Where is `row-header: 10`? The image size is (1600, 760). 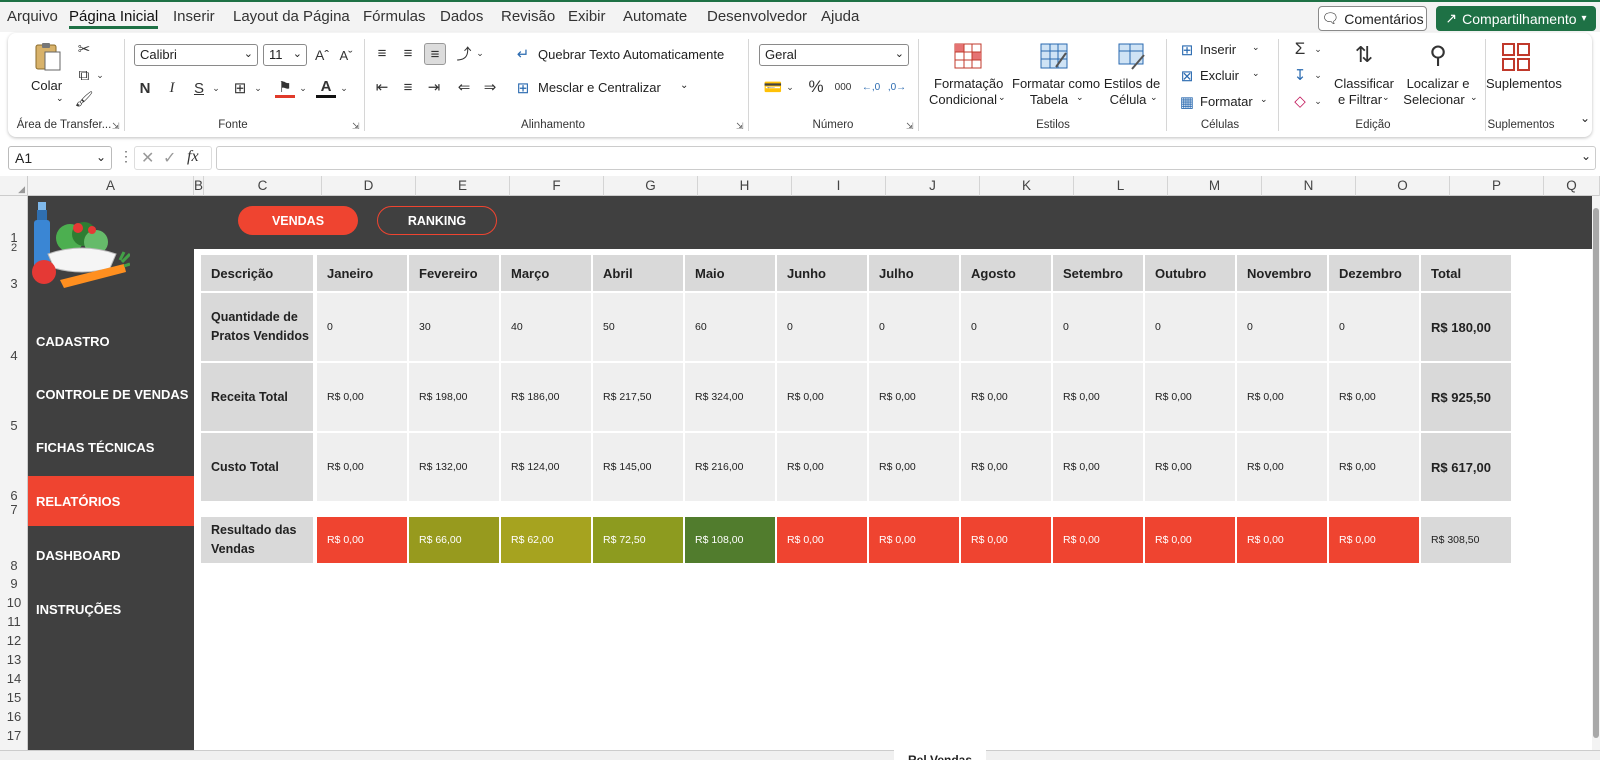
row-header: 10 is located at coordinates (14, 602).